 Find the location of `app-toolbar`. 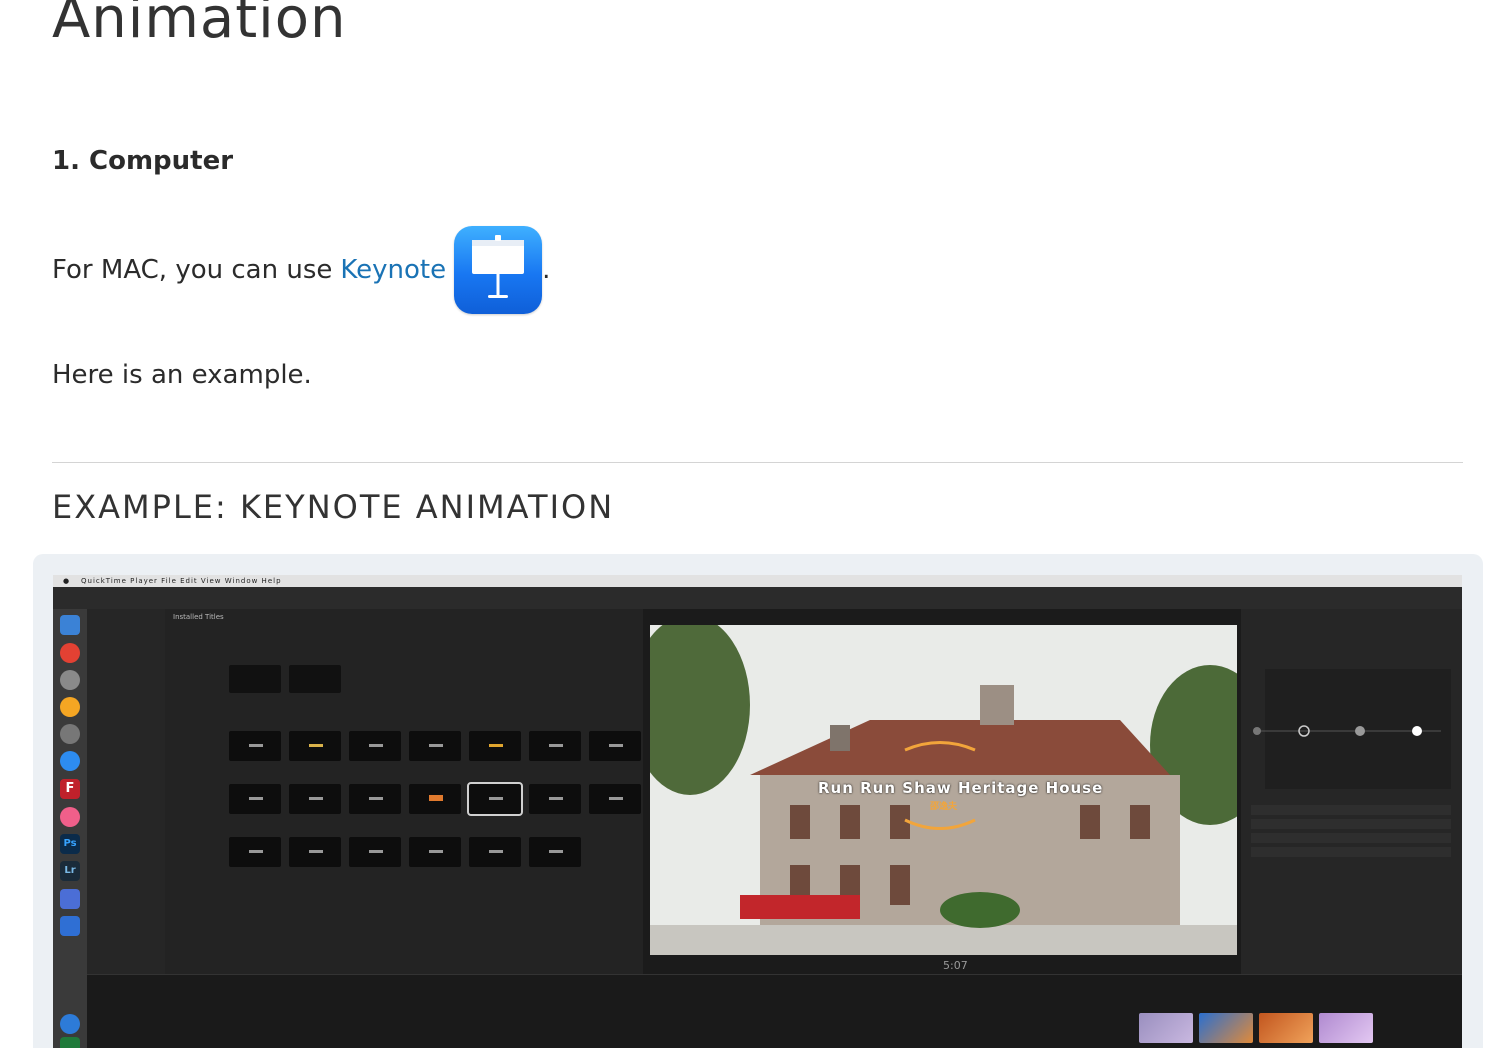

app-toolbar is located at coordinates (757, 598).